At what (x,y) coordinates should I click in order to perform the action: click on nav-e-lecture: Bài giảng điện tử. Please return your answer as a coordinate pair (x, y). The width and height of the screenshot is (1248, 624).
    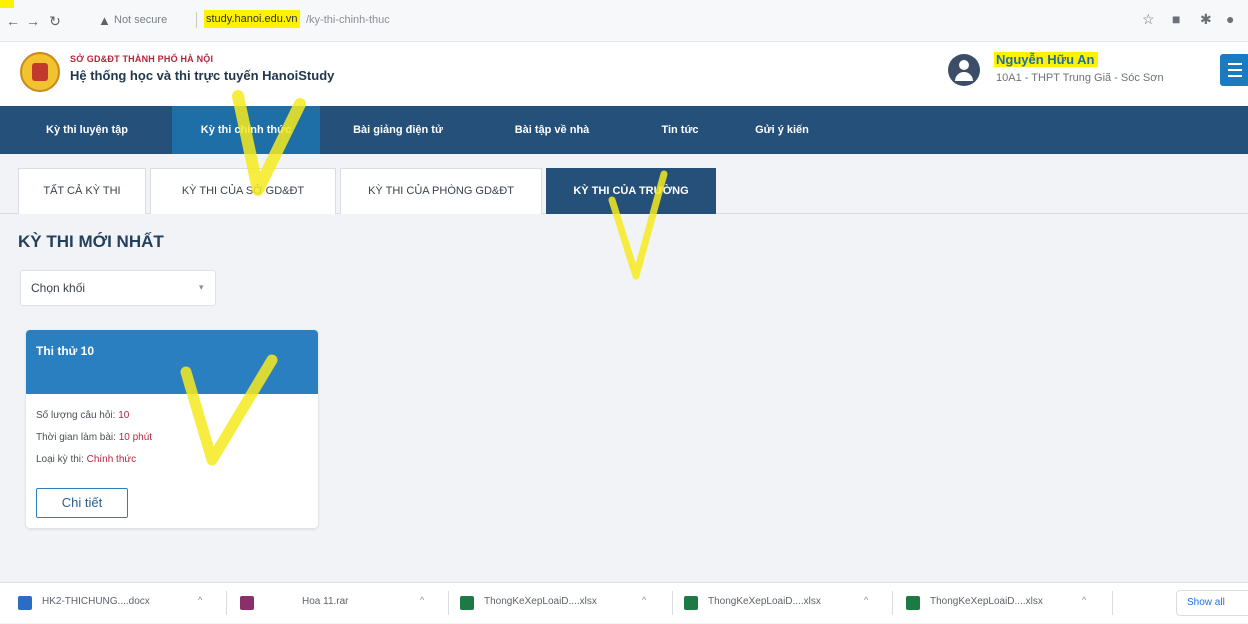
    Looking at the image, I should click on (398, 130).